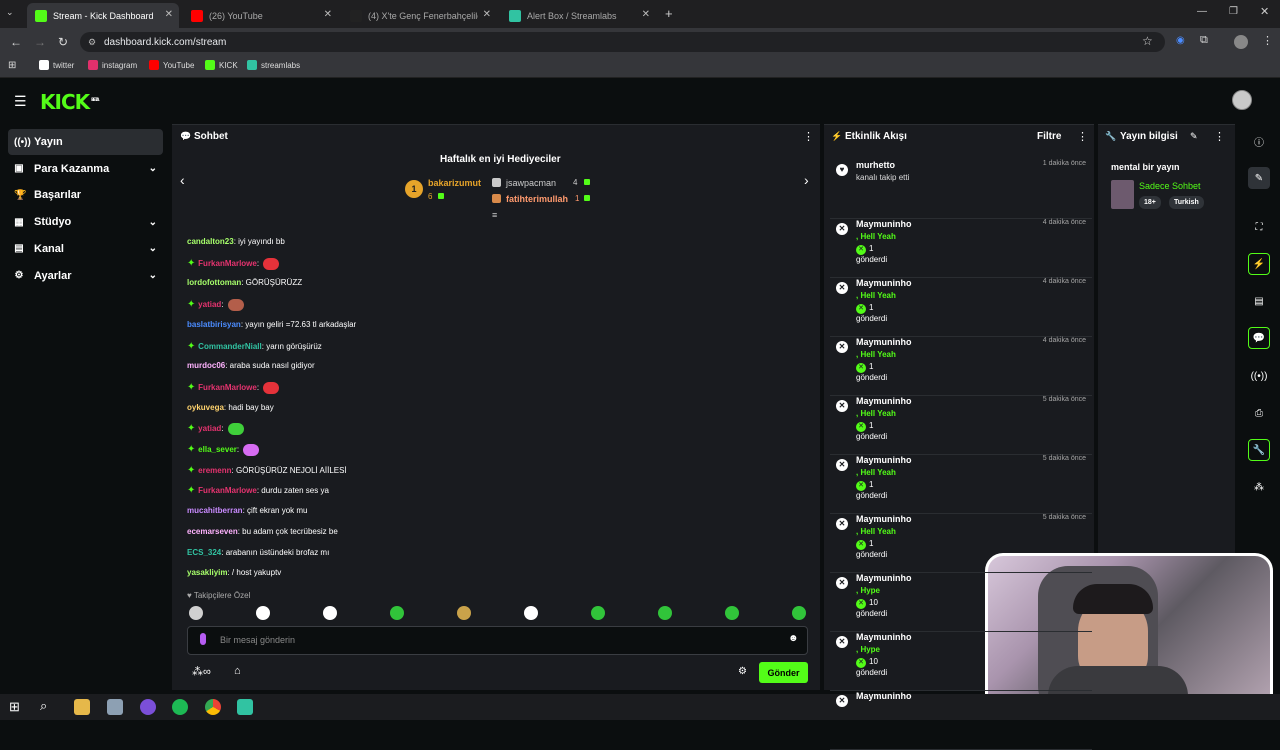 The height and width of the screenshot is (750, 1280). Describe the element at coordinates (85, 195) in the screenshot. I see `sidebar-item: 🏆 Başarılar` at that location.